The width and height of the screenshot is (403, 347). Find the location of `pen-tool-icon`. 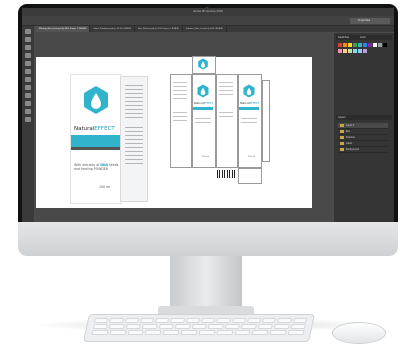

pen-tool-icon is located at coordinates (28, 95).